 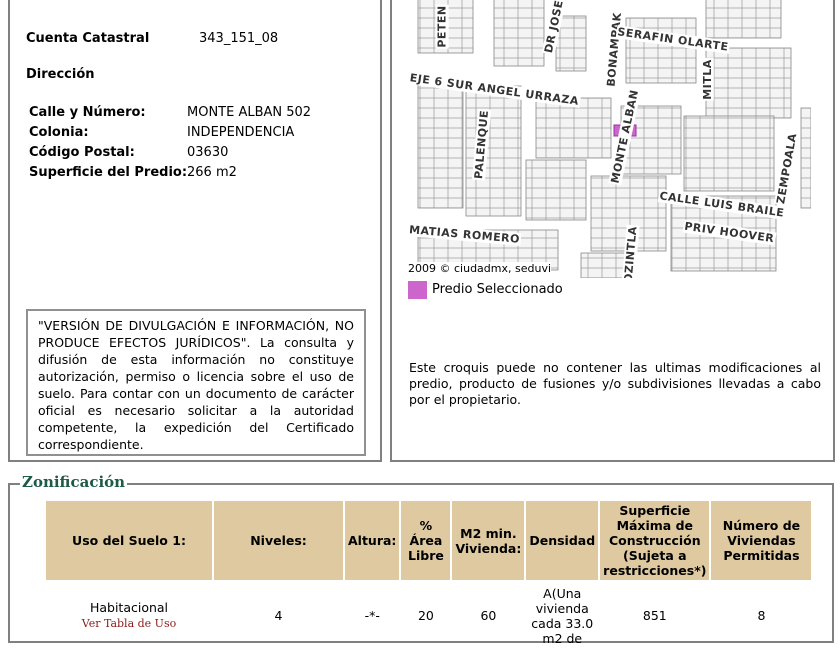 What do you see at coordinates (278, 540) in the screenshot?
I see `header-niveles: Niveles:` at bounding box center [278, 540].